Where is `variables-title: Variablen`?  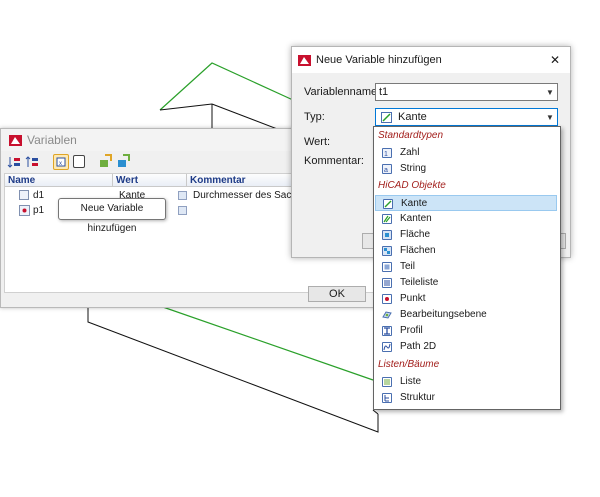 variables-title: Variablen is located at coordinates (52, 140).